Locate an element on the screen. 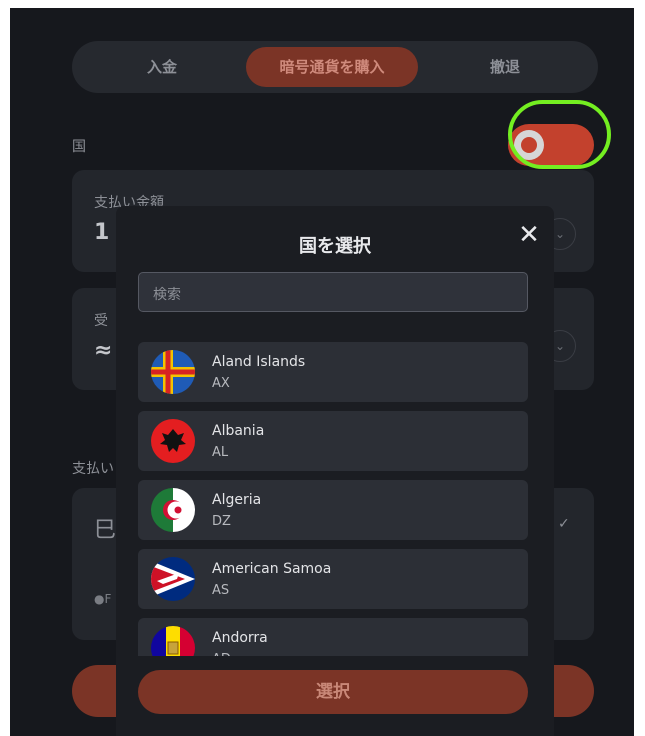  country-name: Albania is located at coordinates (238, 431).